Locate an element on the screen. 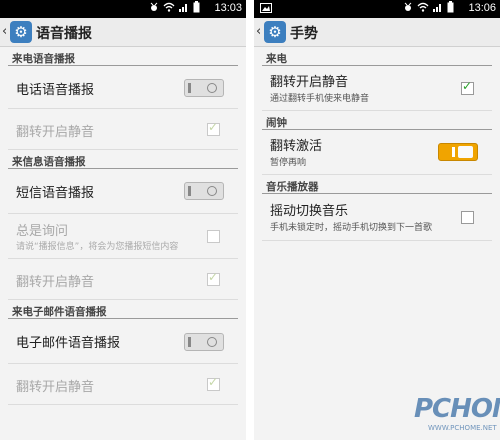 This screenshot has height=440, width=500. flip-activate-toggle is located at coordinates (458, 152).